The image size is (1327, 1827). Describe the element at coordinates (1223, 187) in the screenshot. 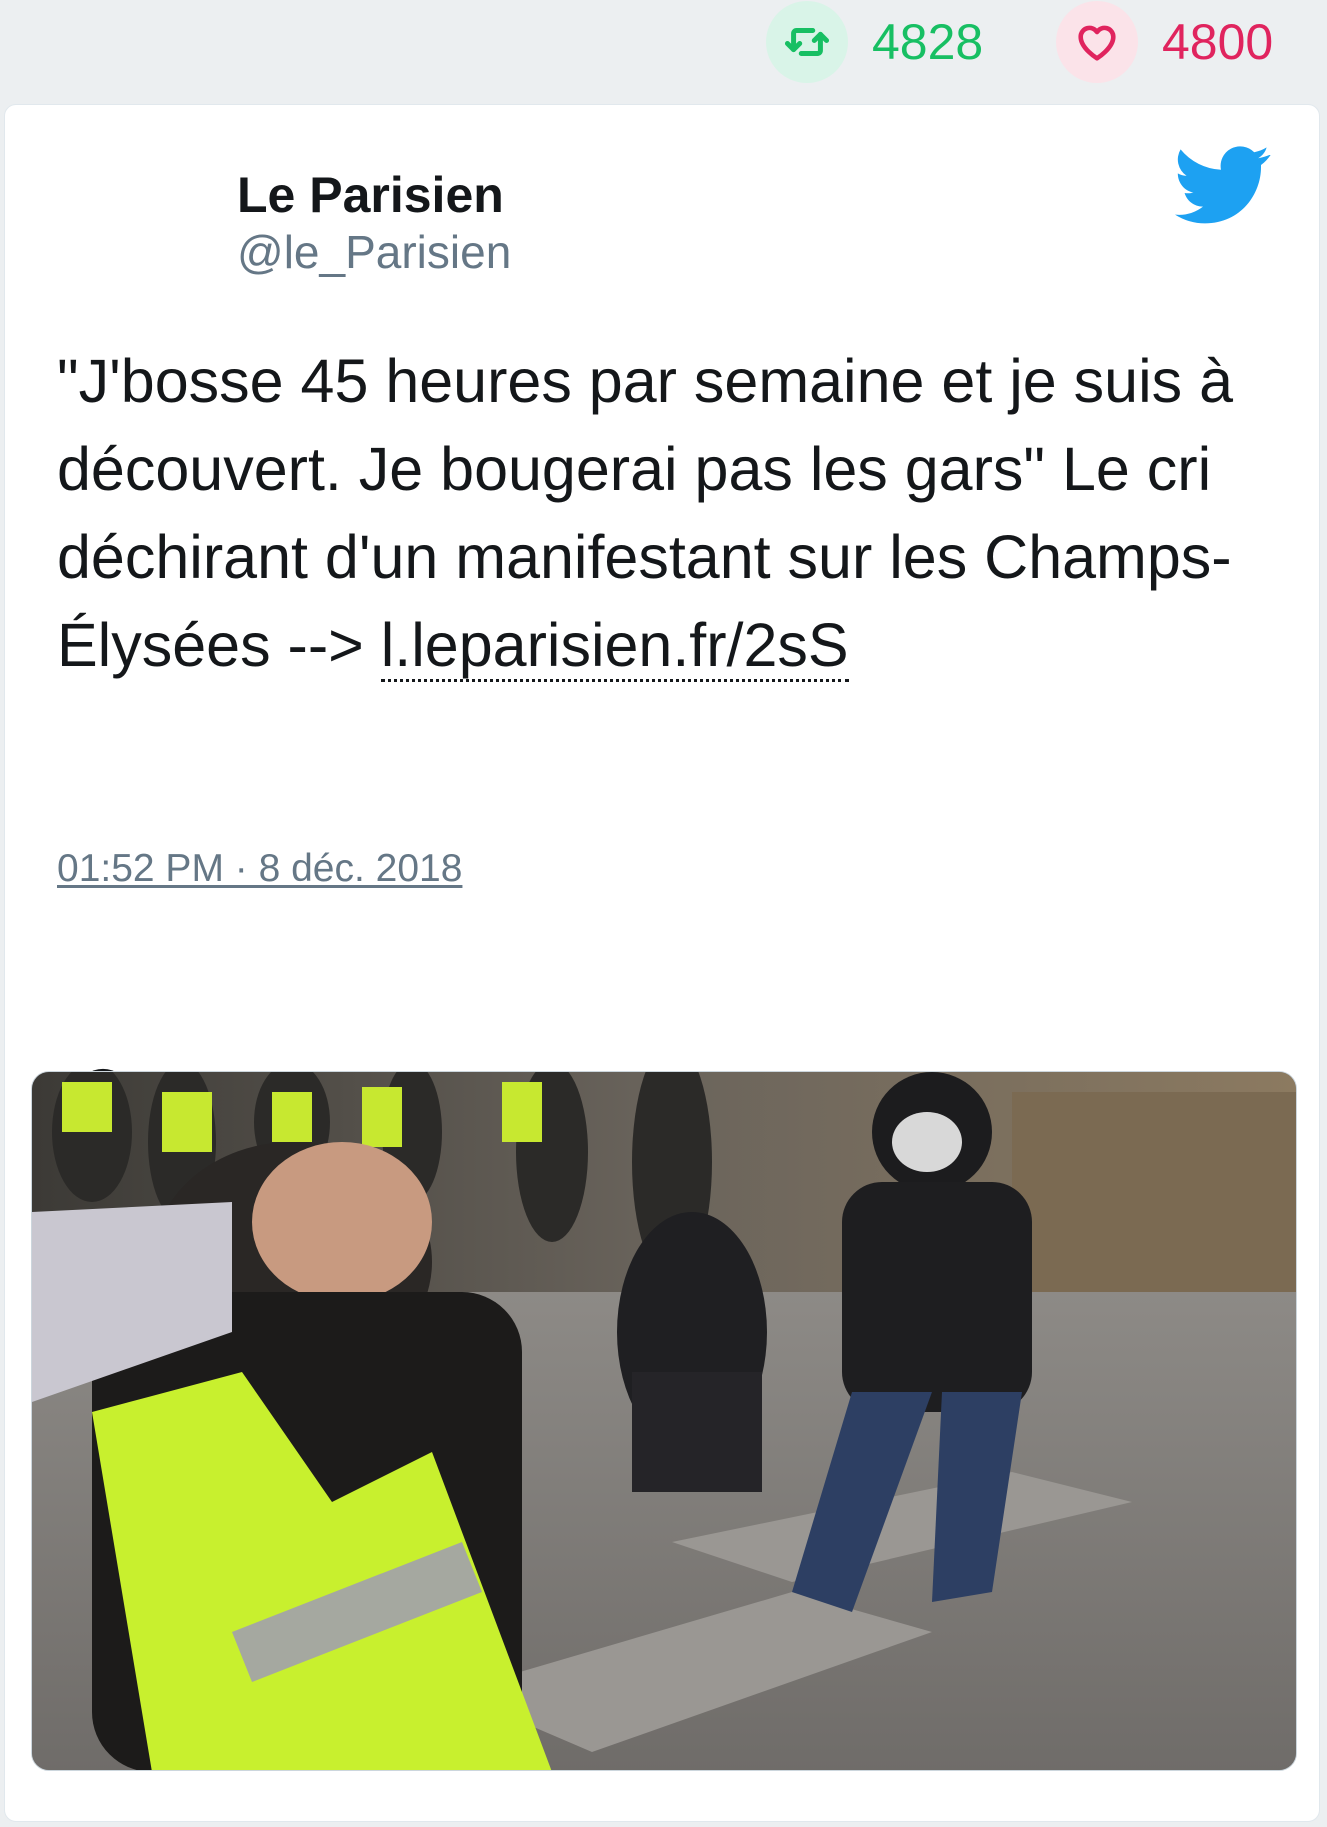

I see `twitter-bird-icon` at that location.